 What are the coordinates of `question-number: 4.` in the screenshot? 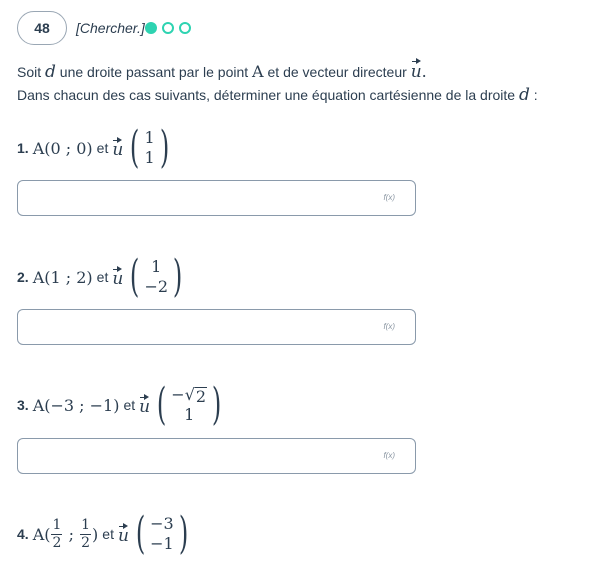 It's located at (23, 534).